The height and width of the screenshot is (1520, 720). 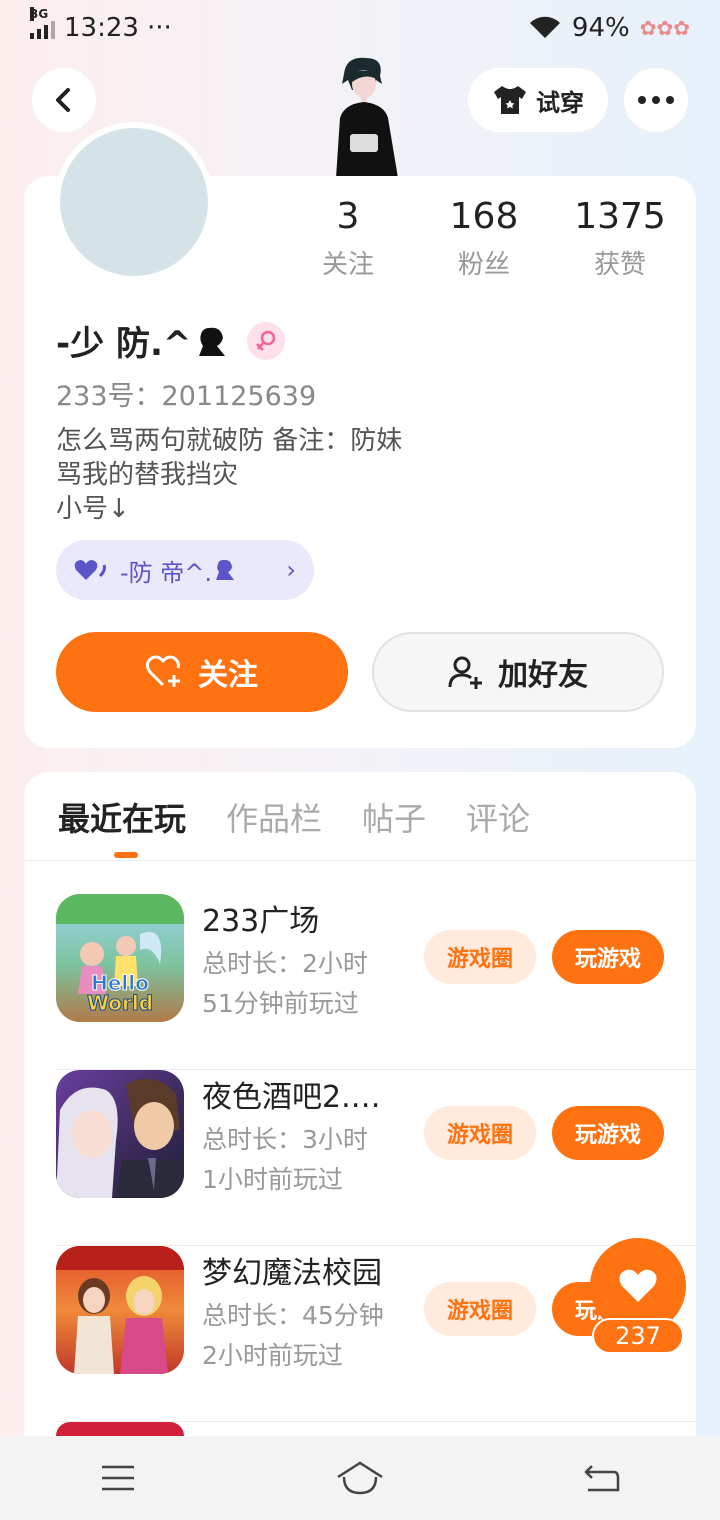 I want to click on active-tab-indicator, so click(x=126, y=855).